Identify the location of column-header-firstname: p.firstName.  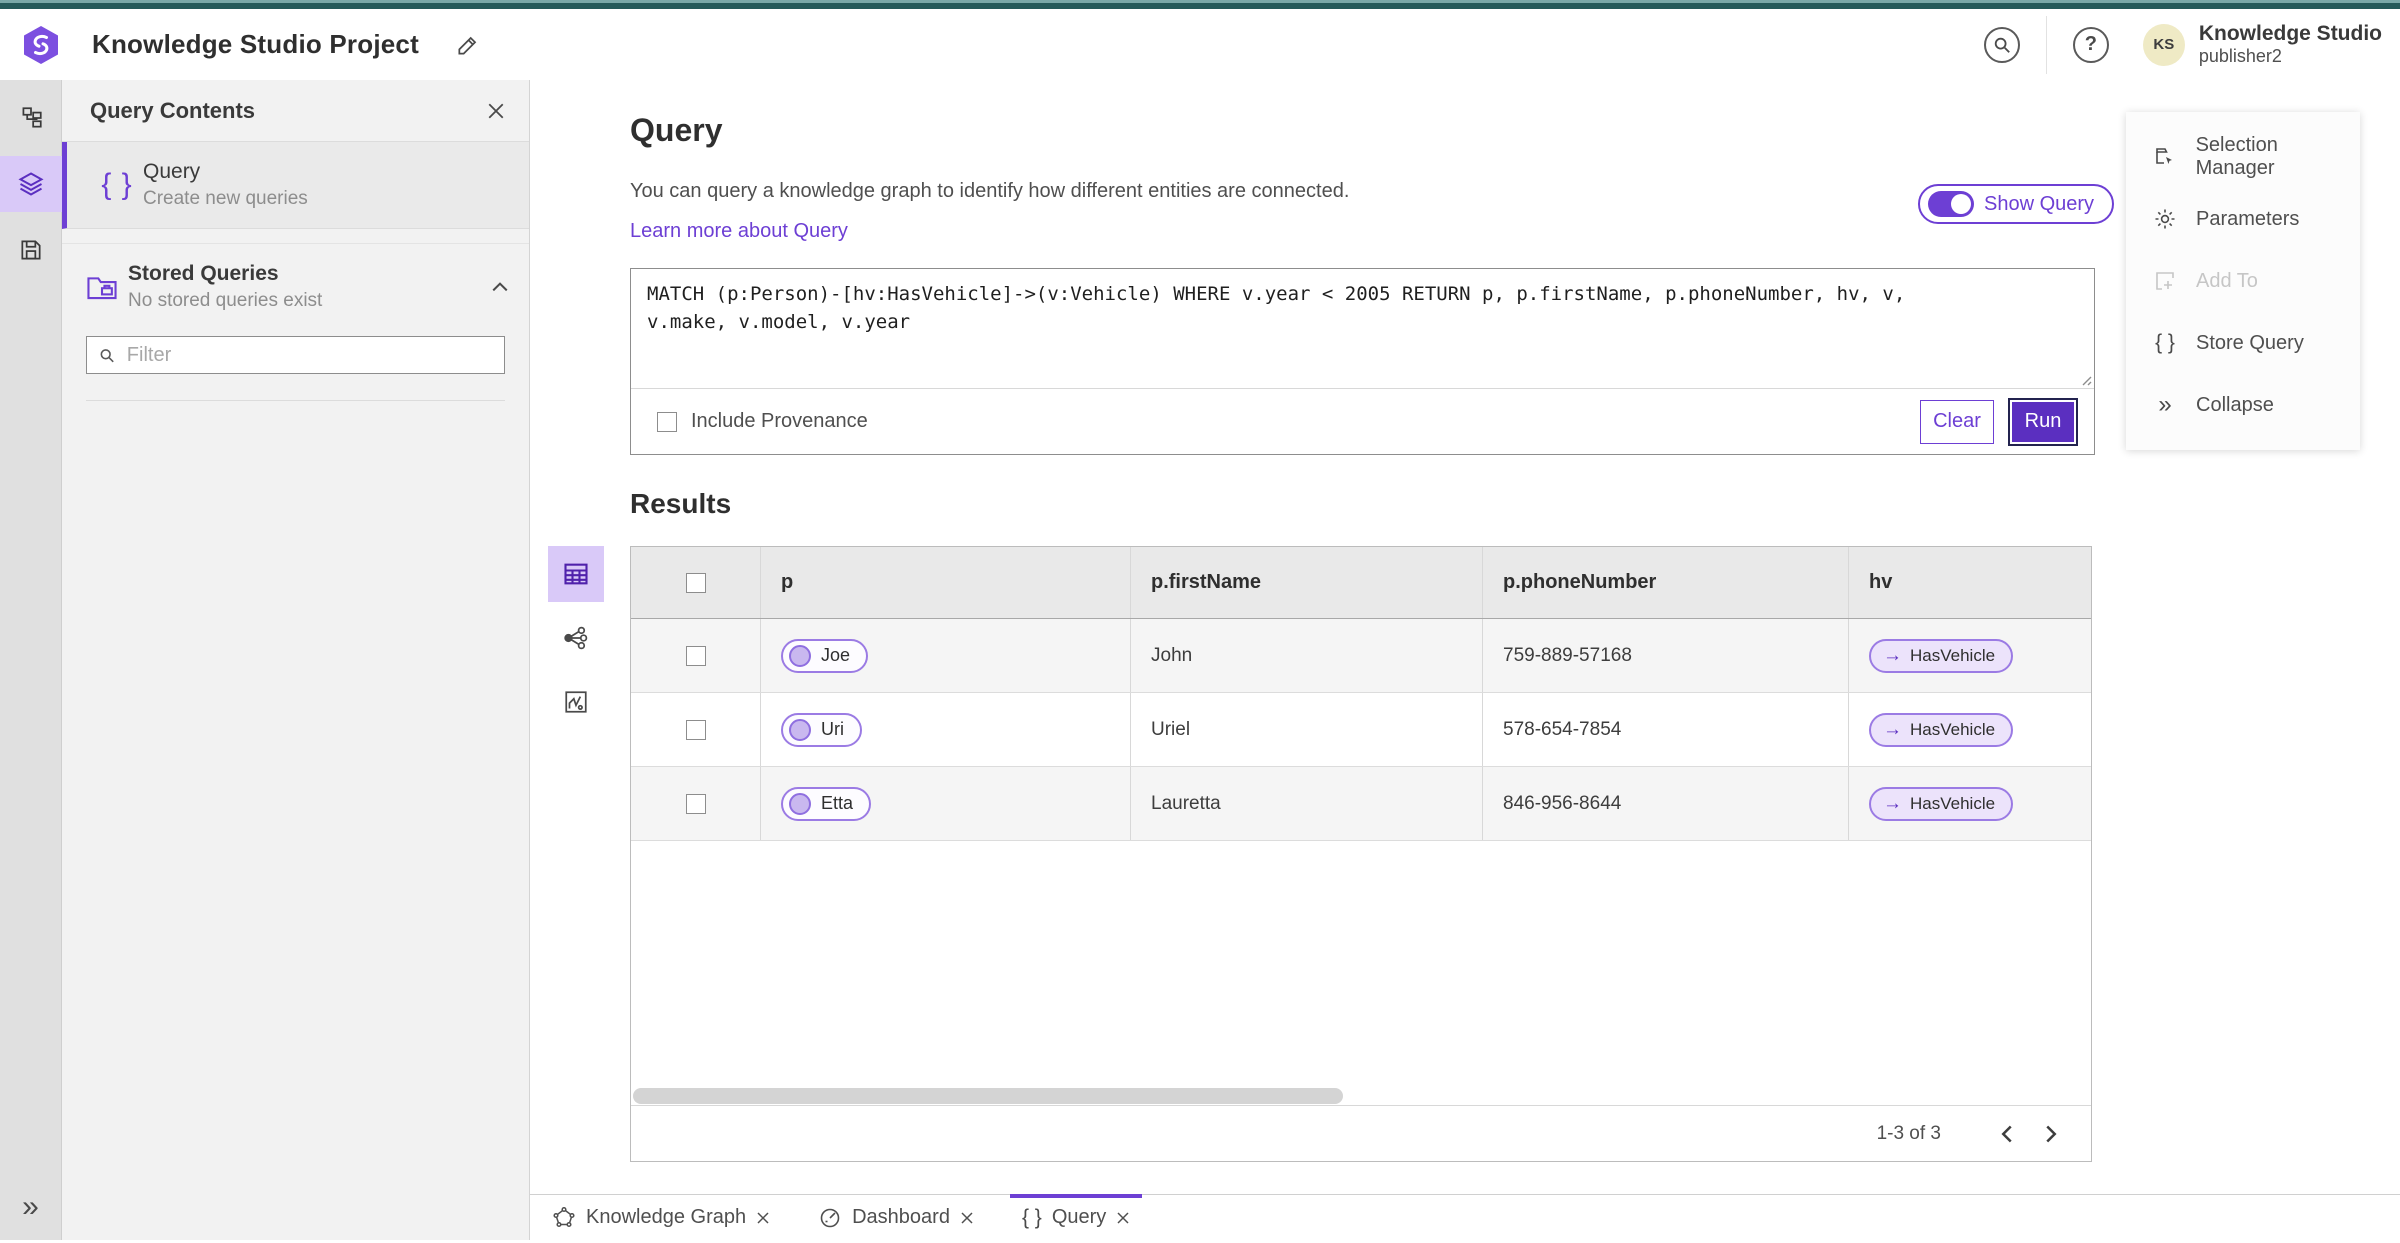
(1307, 582).